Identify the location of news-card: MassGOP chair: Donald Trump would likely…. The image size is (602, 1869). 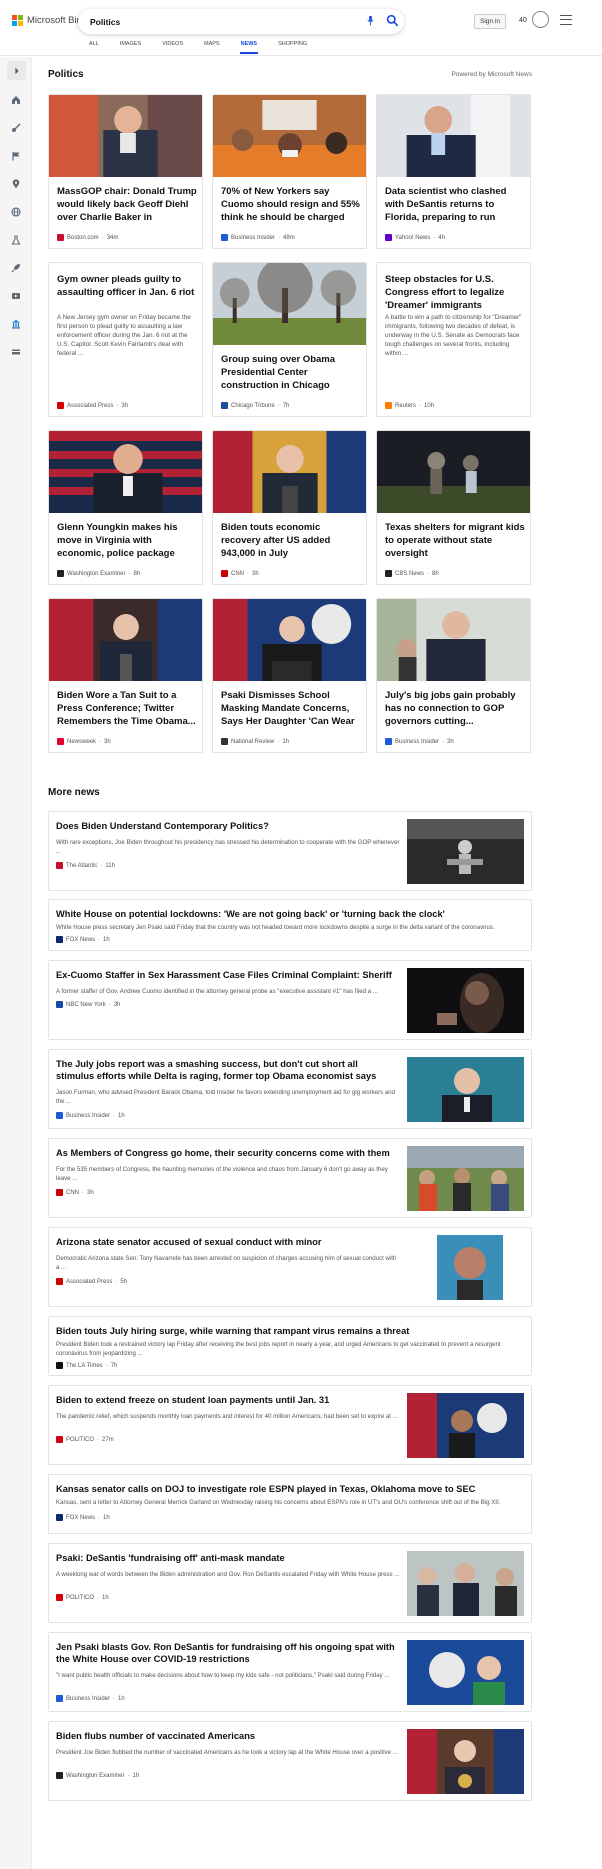
(125, 171).